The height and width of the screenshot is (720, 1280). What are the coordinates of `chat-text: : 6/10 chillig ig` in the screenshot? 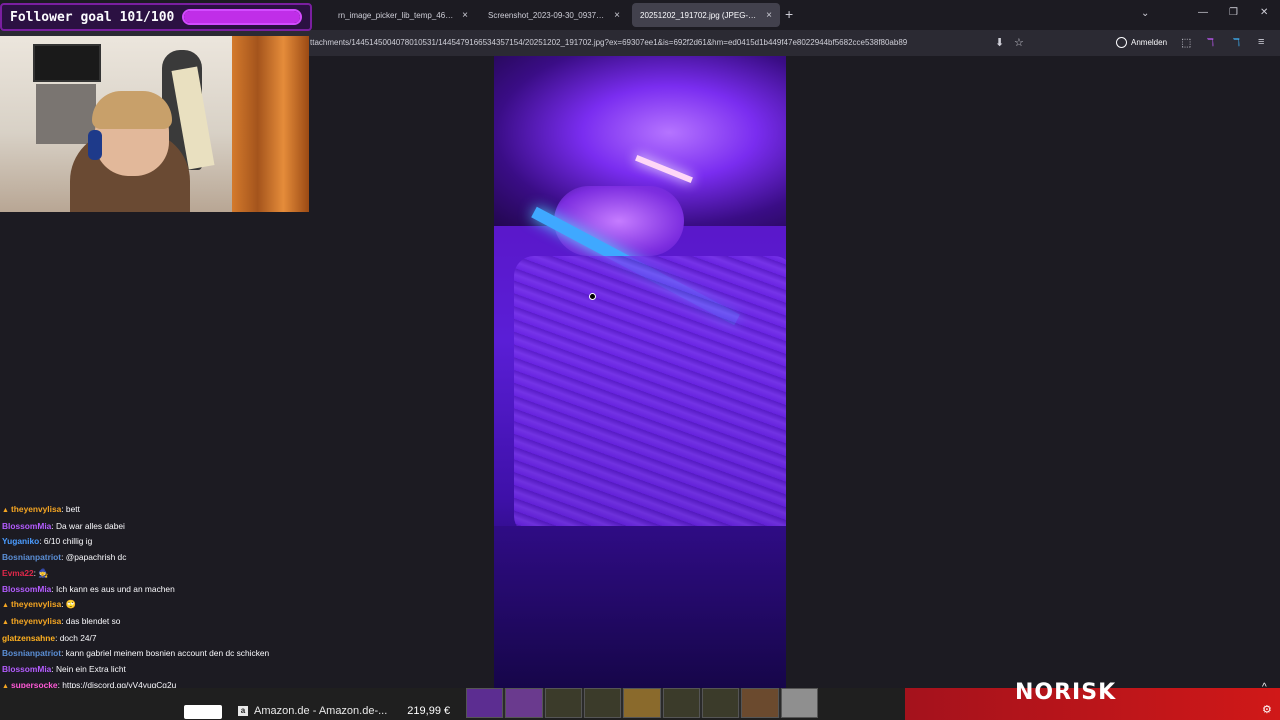 It's located at (66, 541).